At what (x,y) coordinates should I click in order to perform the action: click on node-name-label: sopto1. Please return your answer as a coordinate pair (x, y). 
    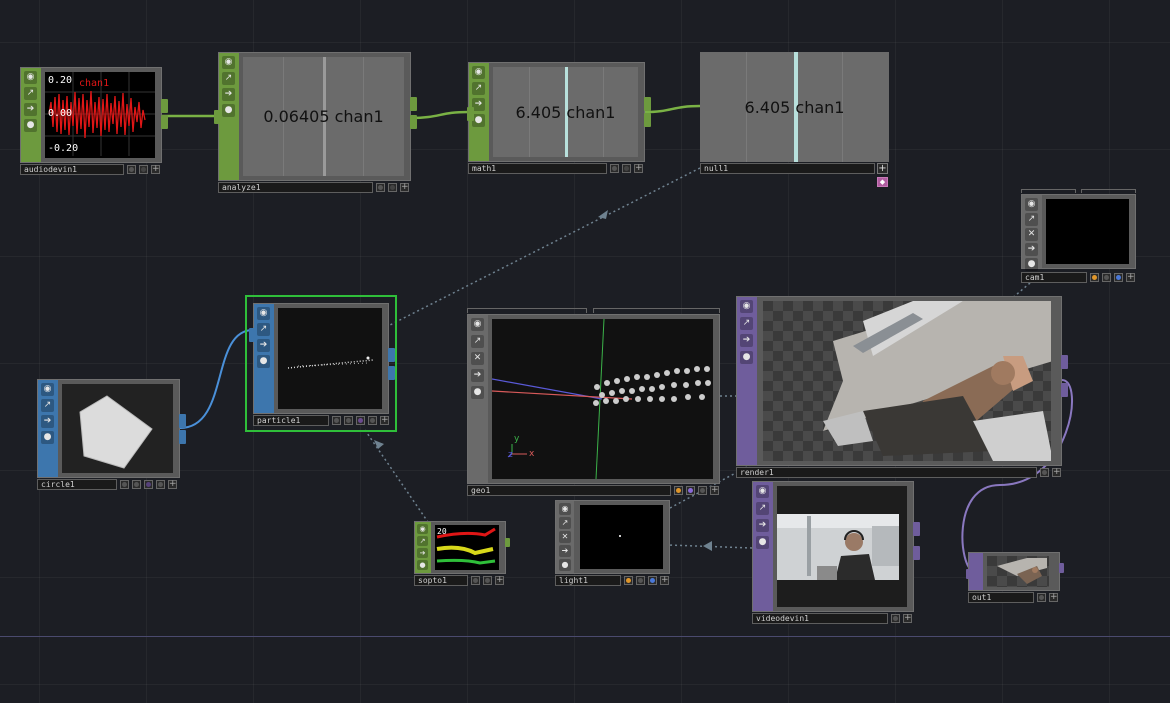
    Looking at the image, I should click on (441, 580).